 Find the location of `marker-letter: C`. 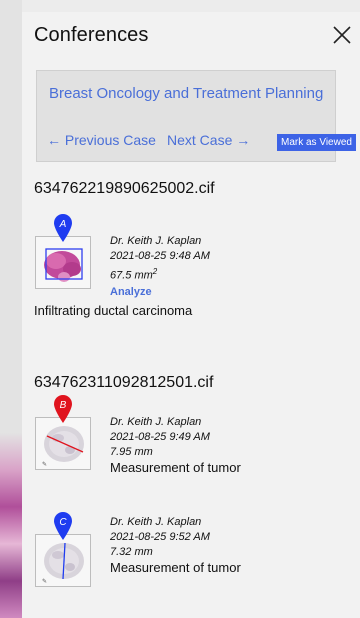

marker-letter: C is located at coordinates (63, 522).